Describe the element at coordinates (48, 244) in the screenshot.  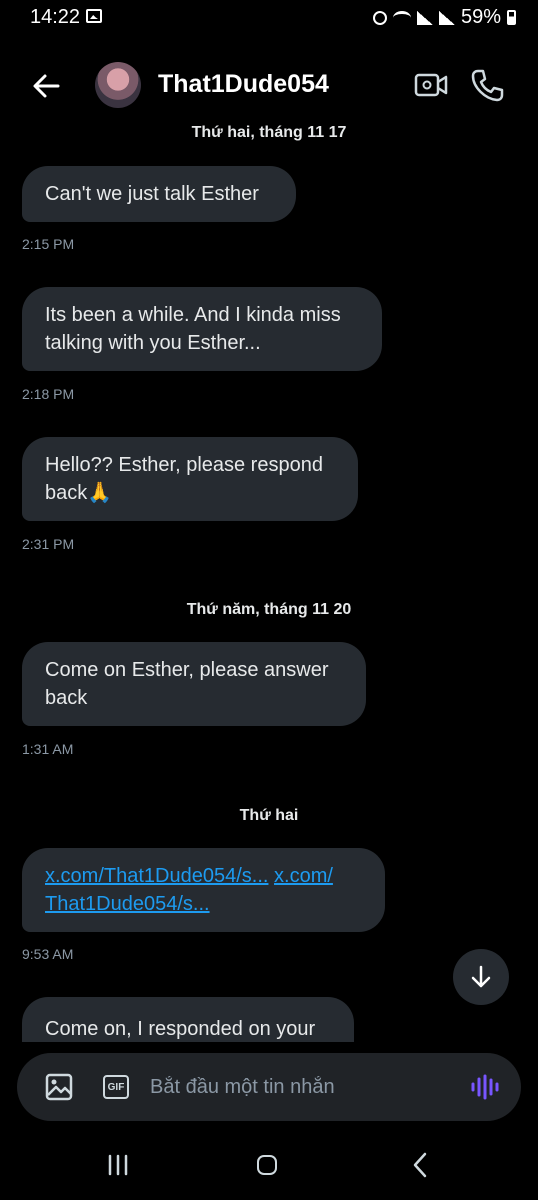
I see `message-timestamp: 2:15 PM` at that location.